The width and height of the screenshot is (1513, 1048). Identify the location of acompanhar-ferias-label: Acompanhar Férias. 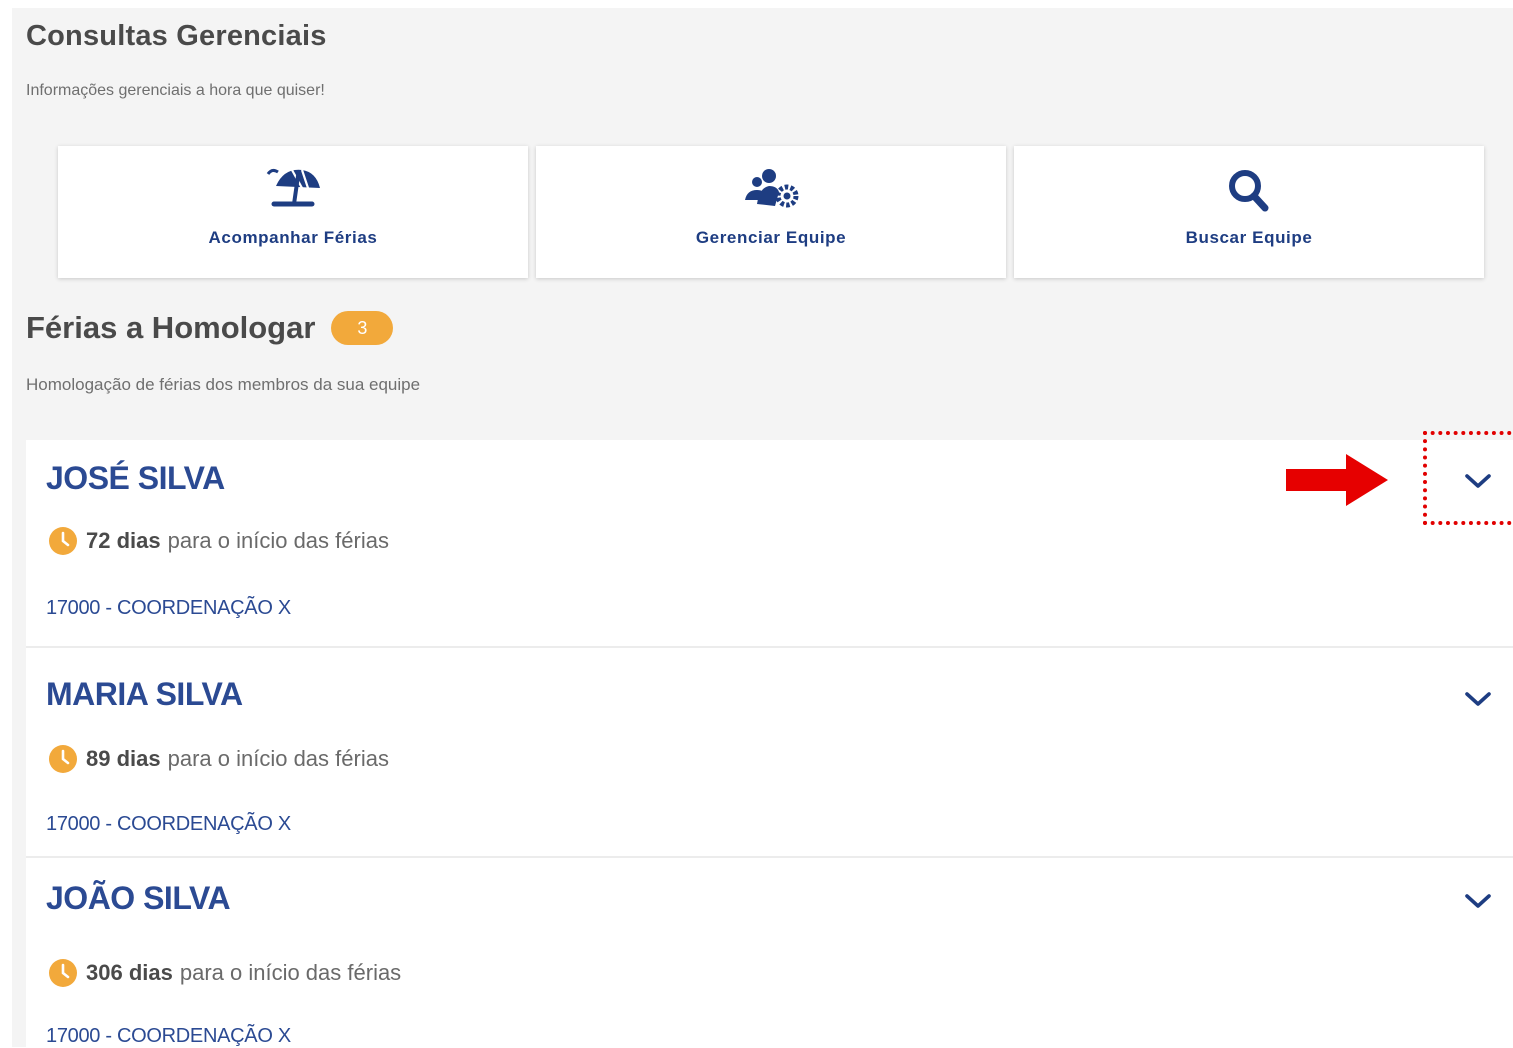
(293, 237).